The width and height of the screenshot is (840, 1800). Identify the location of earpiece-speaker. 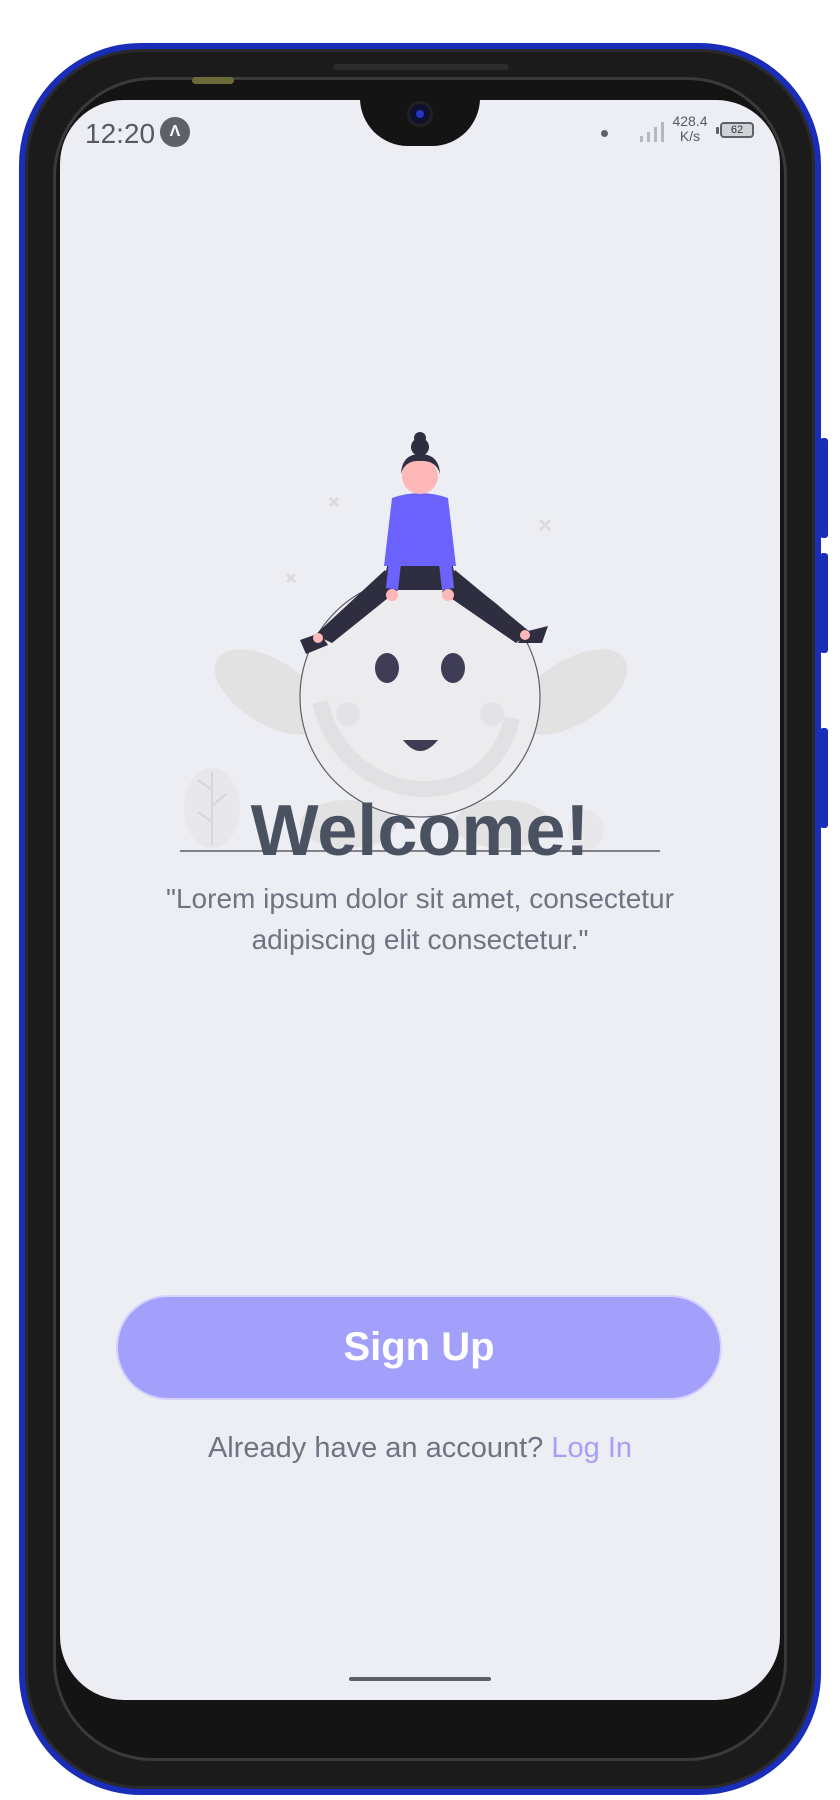
(421, 67).